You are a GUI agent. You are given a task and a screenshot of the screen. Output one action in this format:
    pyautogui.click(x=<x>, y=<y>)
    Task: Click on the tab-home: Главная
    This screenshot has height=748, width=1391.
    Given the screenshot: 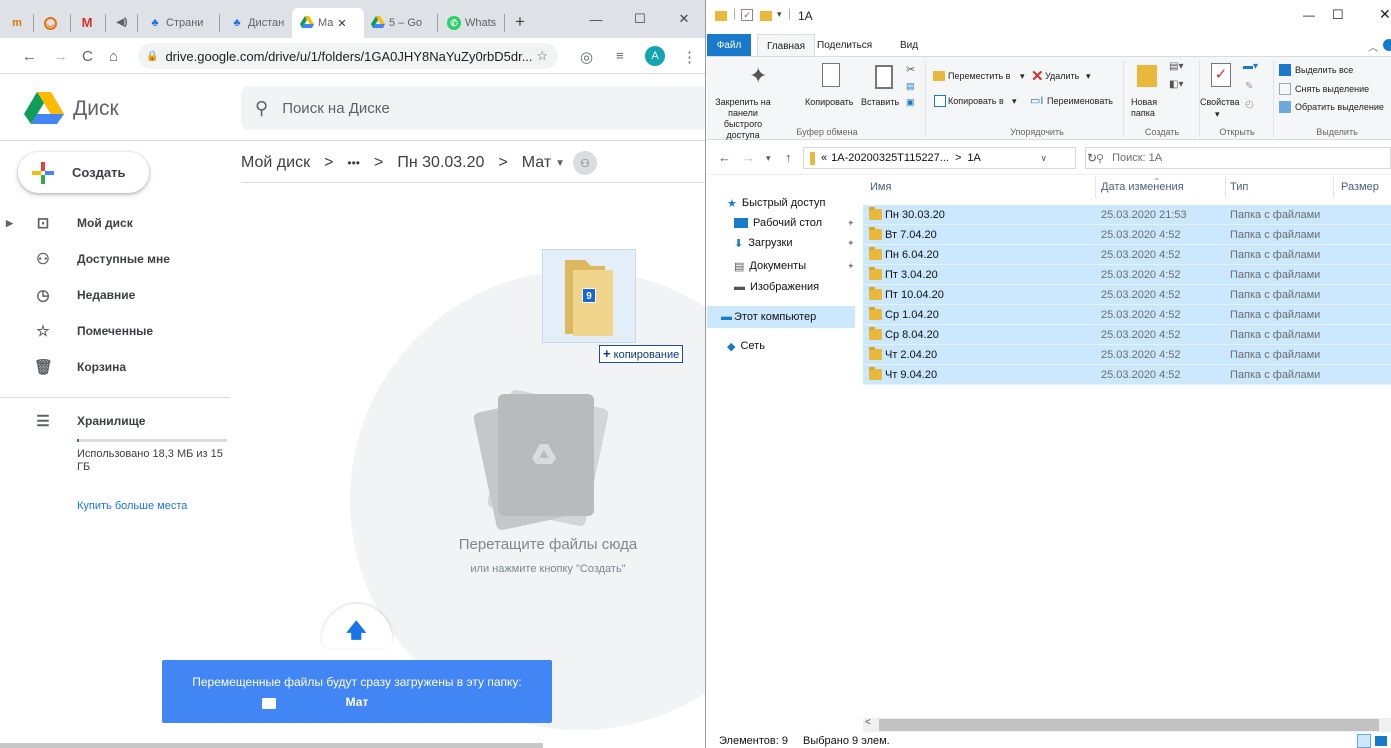 What is the action you would take?
    pyautogui.click(x=786, y=45)
    